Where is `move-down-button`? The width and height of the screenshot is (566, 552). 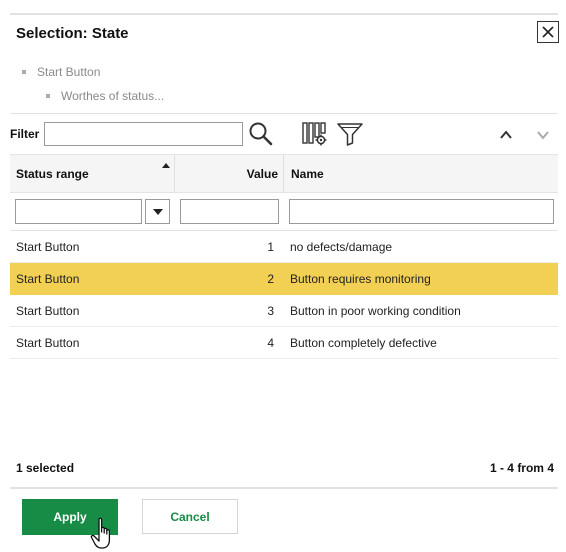 move-down-button is located at coordinates (543, 135).